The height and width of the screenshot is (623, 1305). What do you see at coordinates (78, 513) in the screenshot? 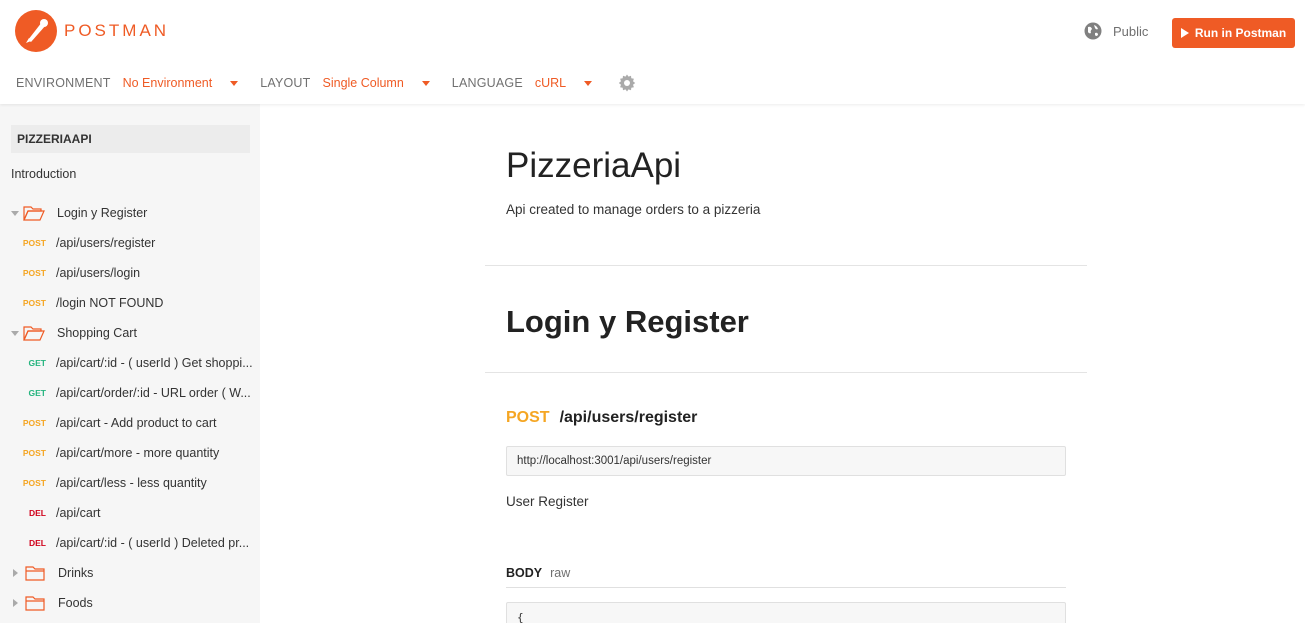
I see `request-name: /api/cart` at bounding box center [78, 513].